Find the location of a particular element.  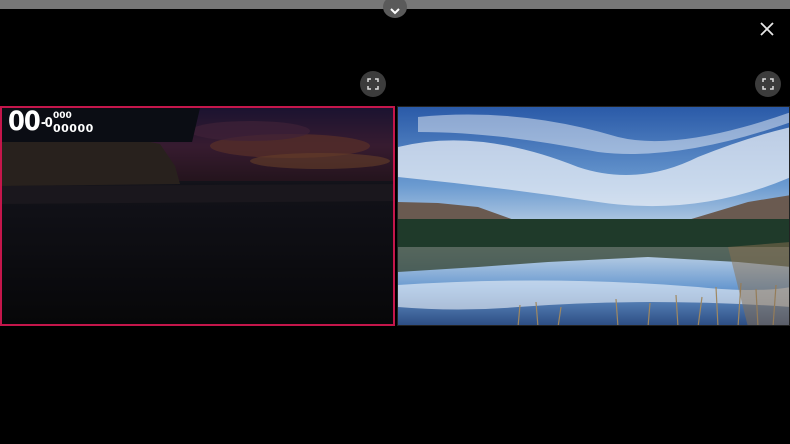

fullscreen-button-left is located at coordinates (373, 84).